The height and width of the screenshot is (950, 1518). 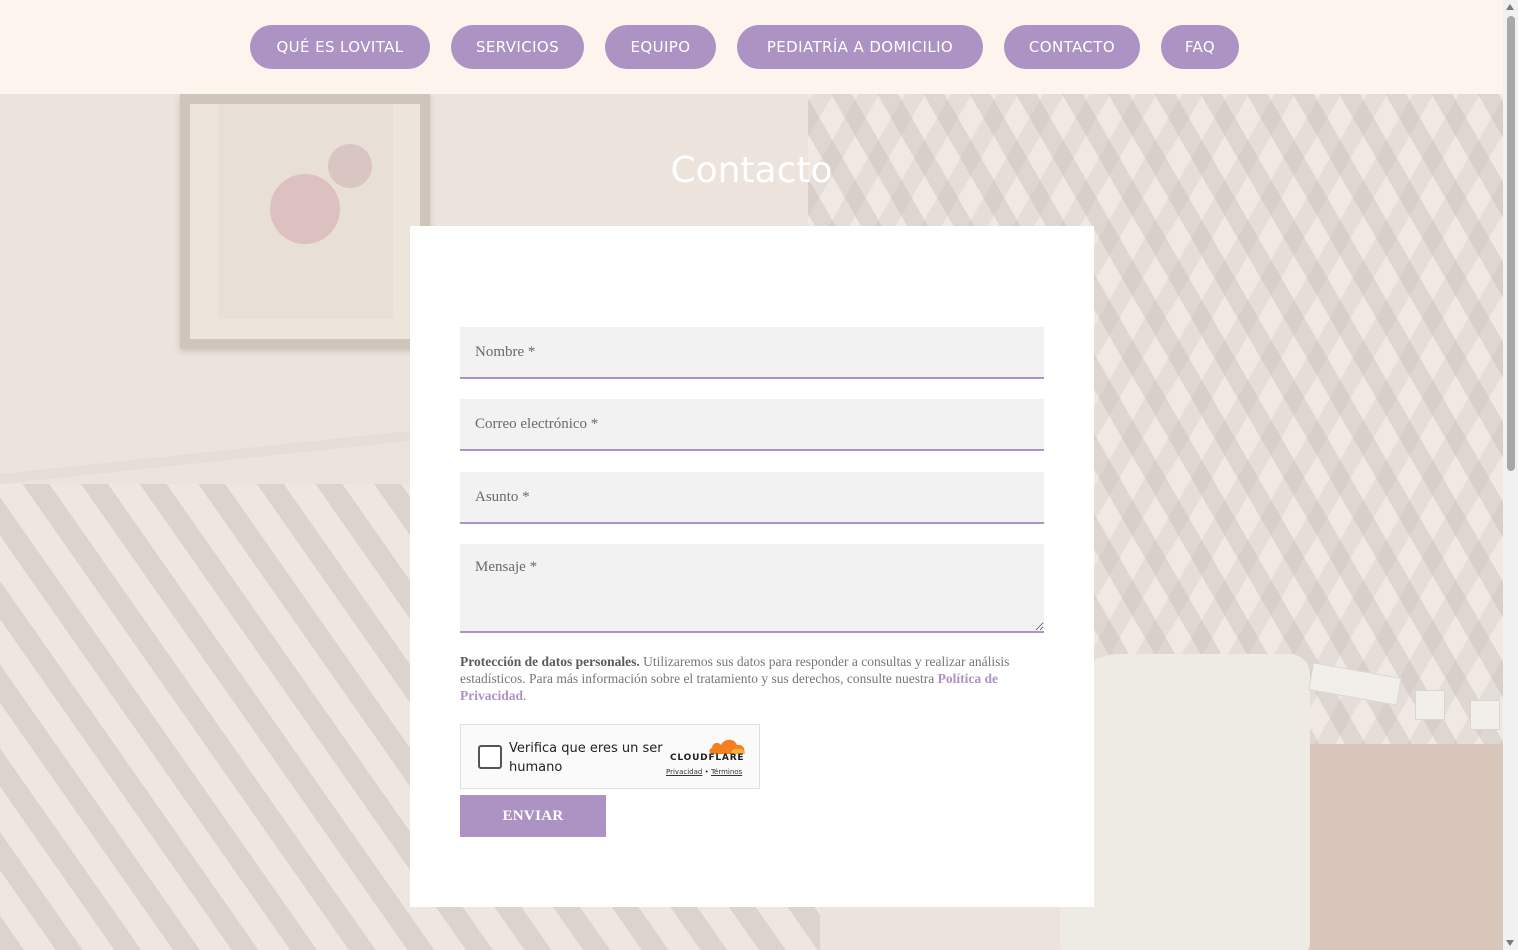 What do you see at coordinates (1511, 243) in the screenshot?
I see `scrollbar-thumb` at bounding box center [1511, 243].